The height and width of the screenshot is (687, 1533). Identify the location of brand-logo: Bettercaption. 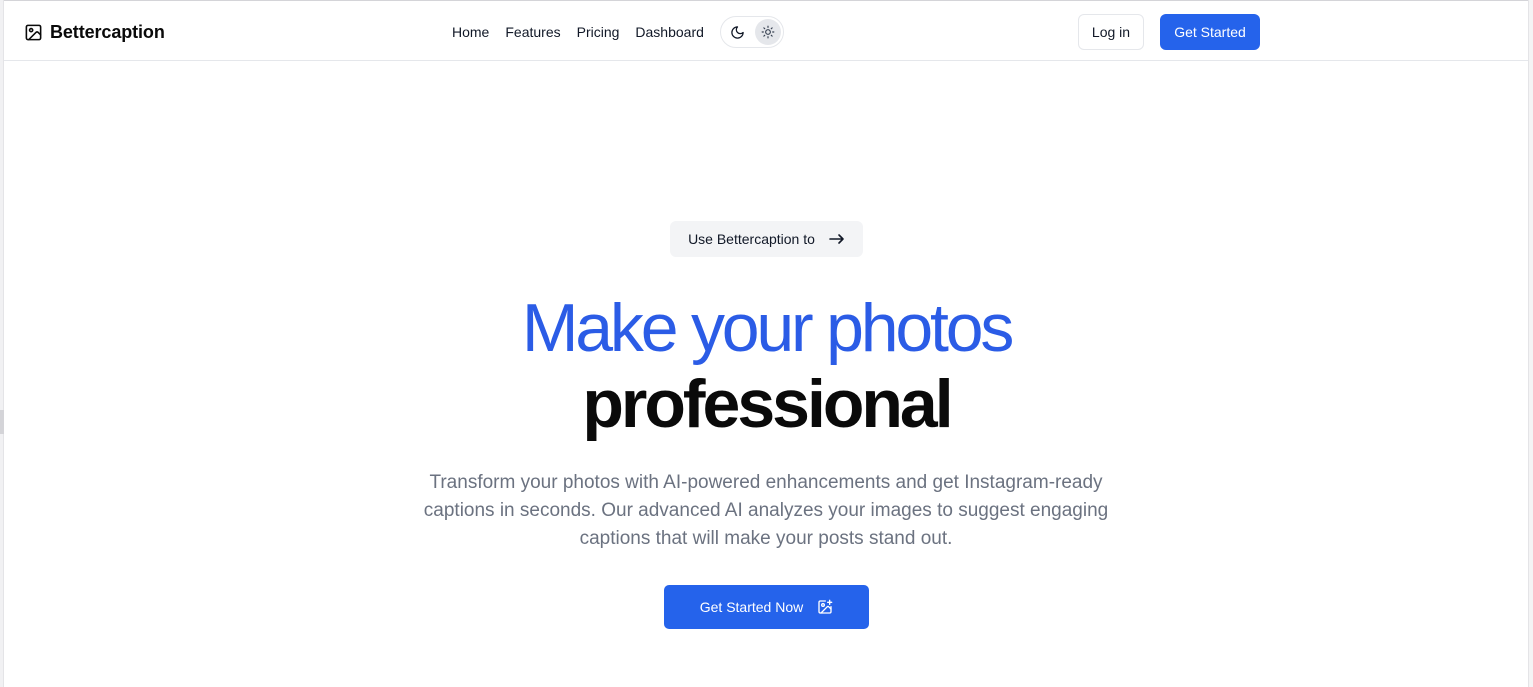
(94, 32).